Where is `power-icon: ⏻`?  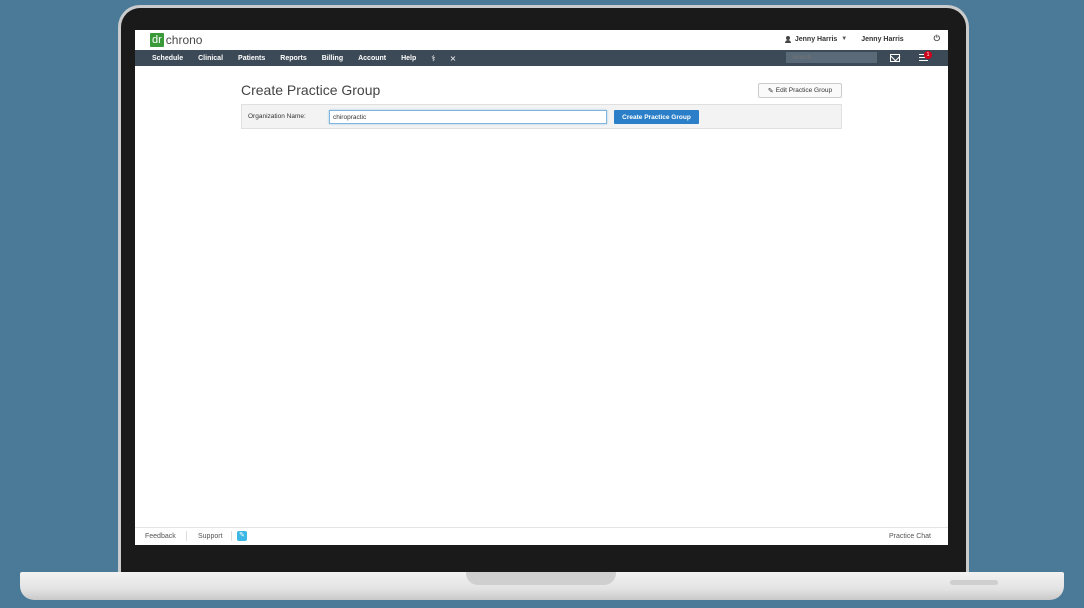 power-icon: ⏻ is located at coordinates (937, 39).